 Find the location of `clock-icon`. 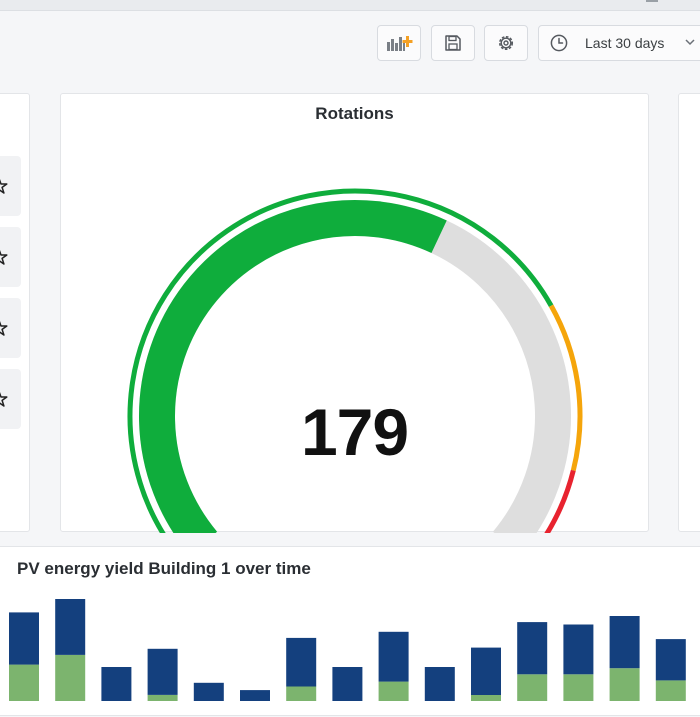

clock-icon is located at coordinates (559, 43).